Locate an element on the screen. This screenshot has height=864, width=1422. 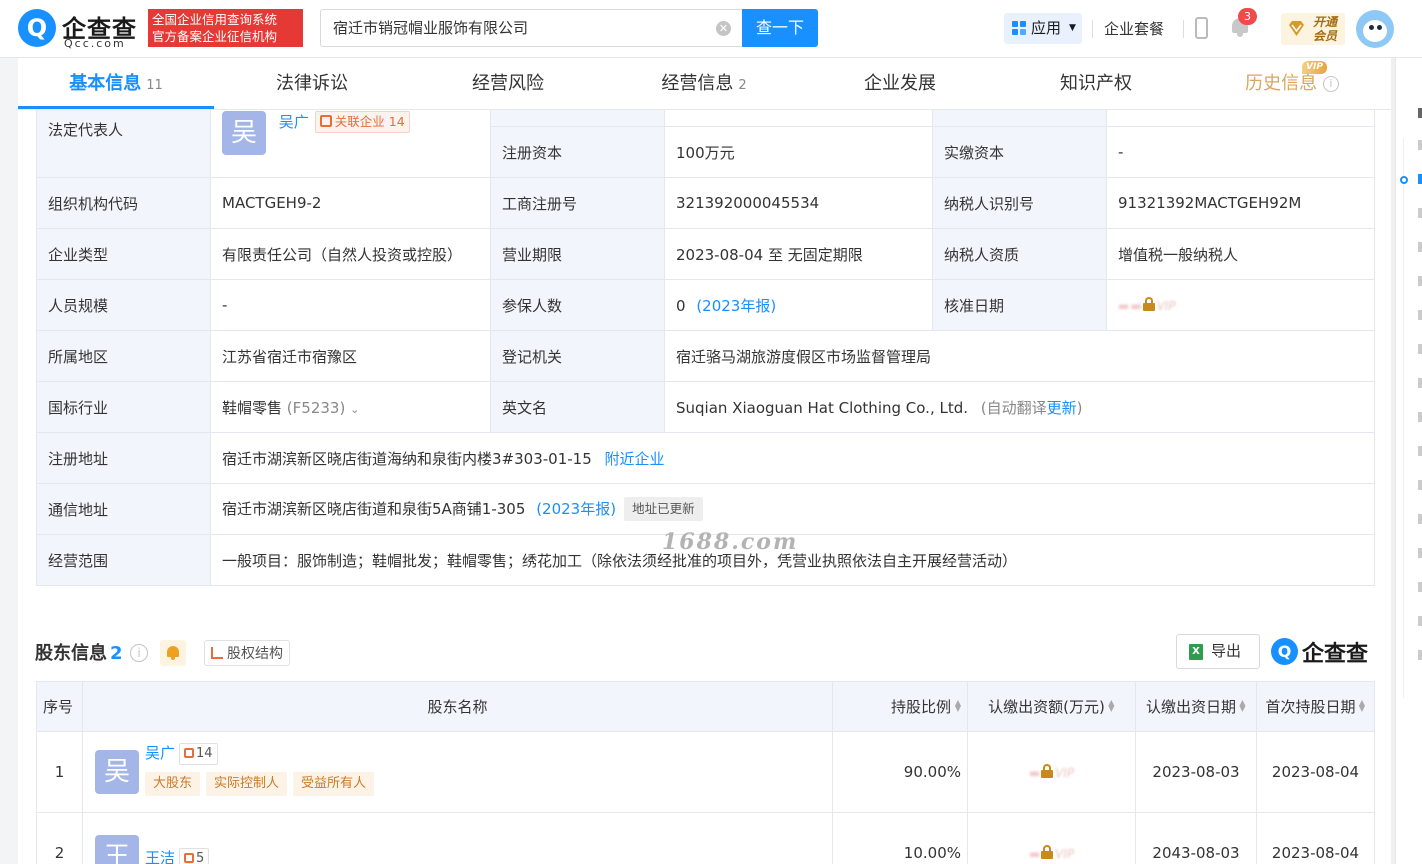
role-tag: 大股东 is located at coordinates (173, 784).